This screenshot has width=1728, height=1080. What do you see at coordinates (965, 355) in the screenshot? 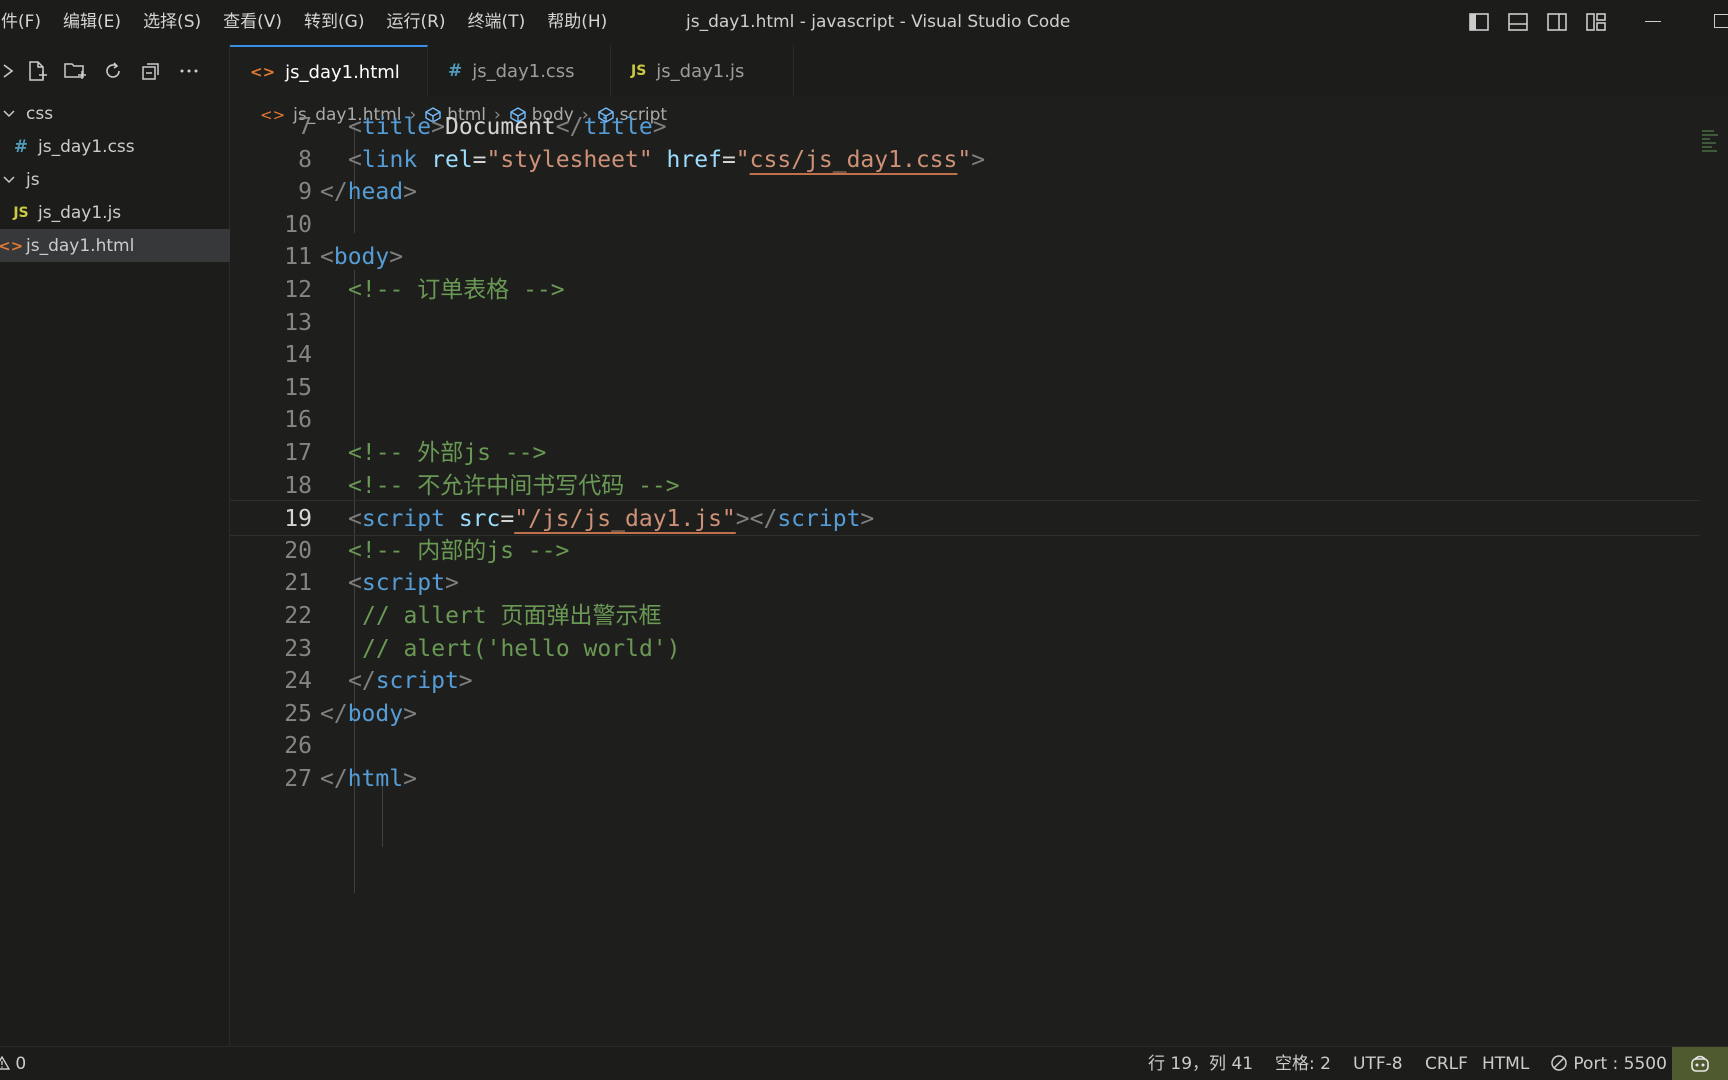
I see `code-line: 14` at bounding box center [965, 355].